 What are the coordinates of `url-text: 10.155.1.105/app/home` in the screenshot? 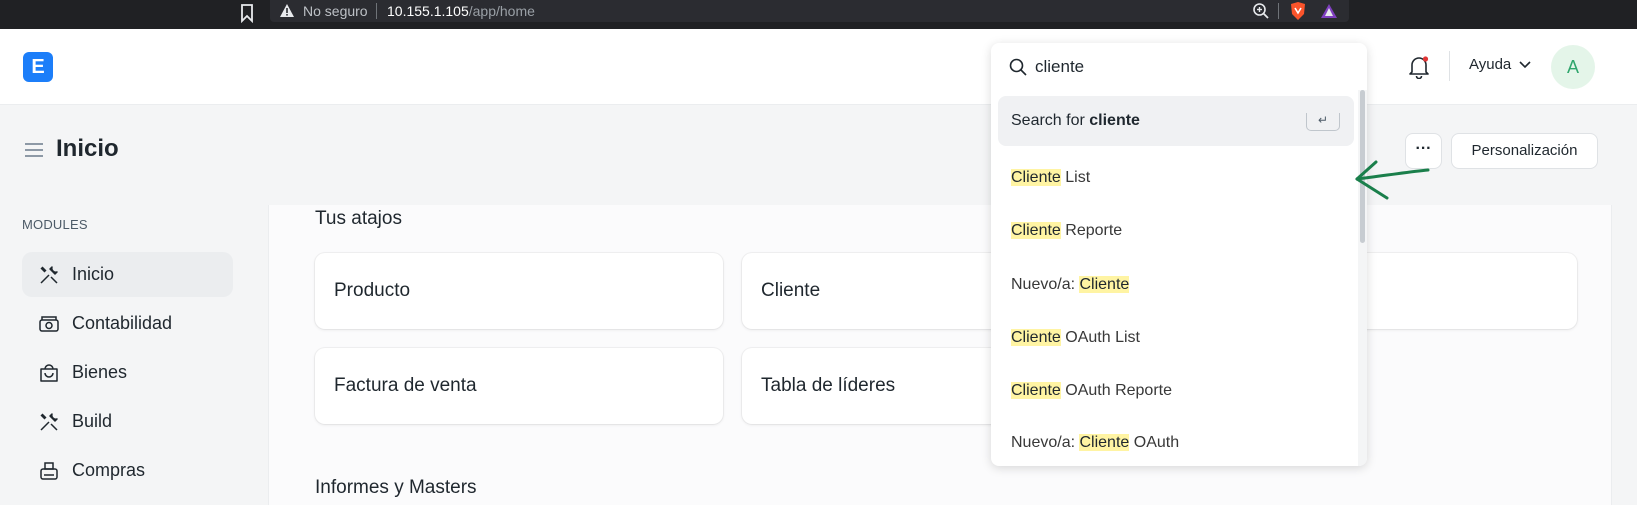 It's located at (461, 11).